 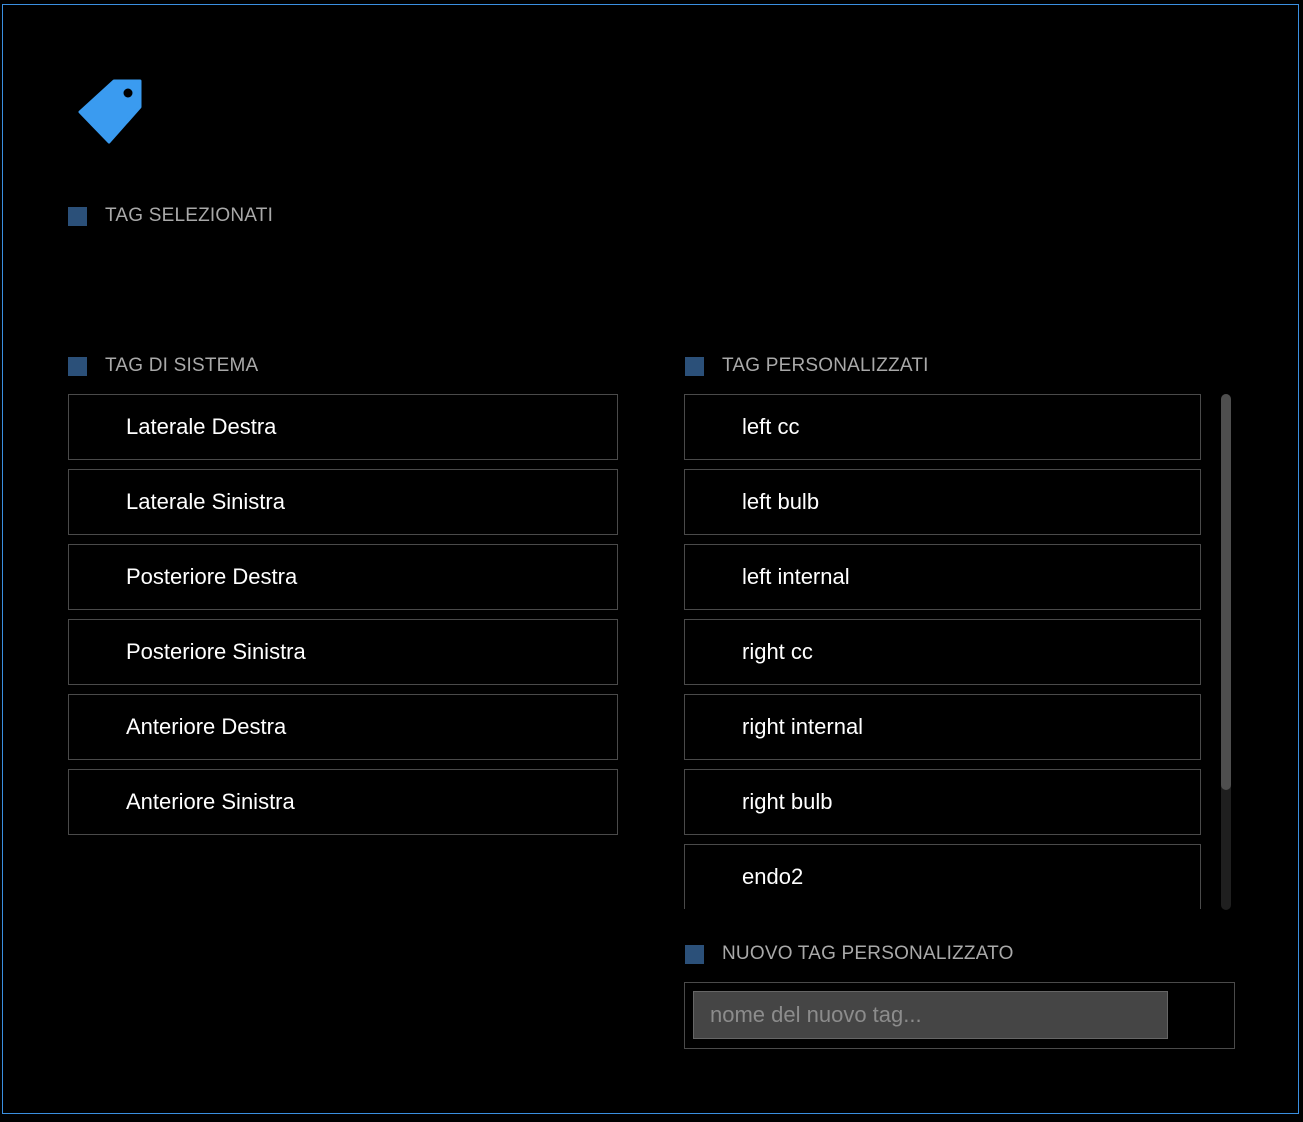 I want to click on tag-label: Anteriore Destra, so click(x=206, y=726).